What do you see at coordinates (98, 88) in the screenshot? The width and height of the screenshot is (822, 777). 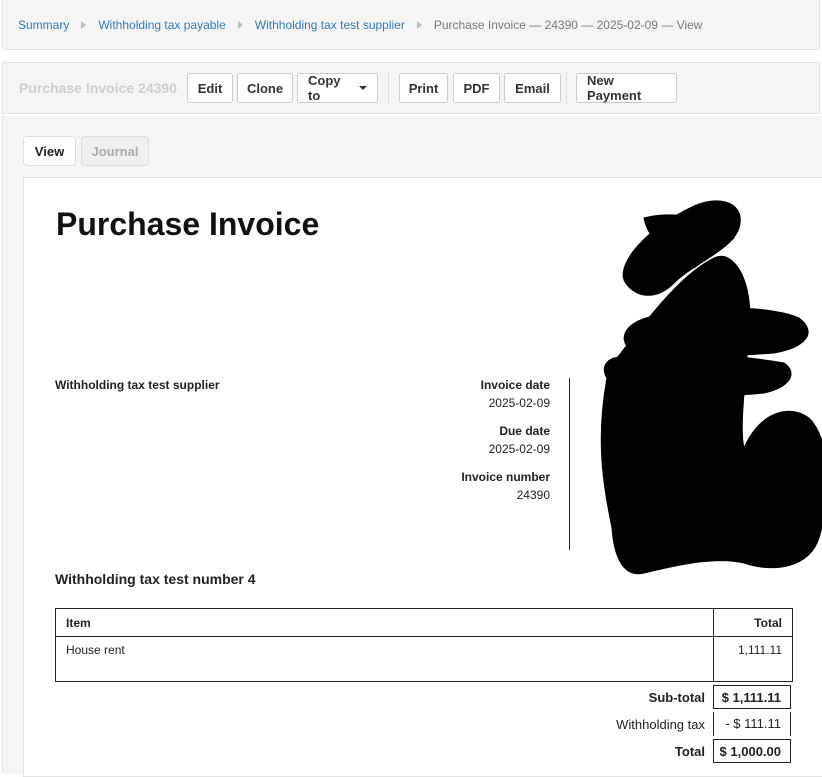 I see `document-title: Purchase Invoice 24390` at bounding box center [98, 88].